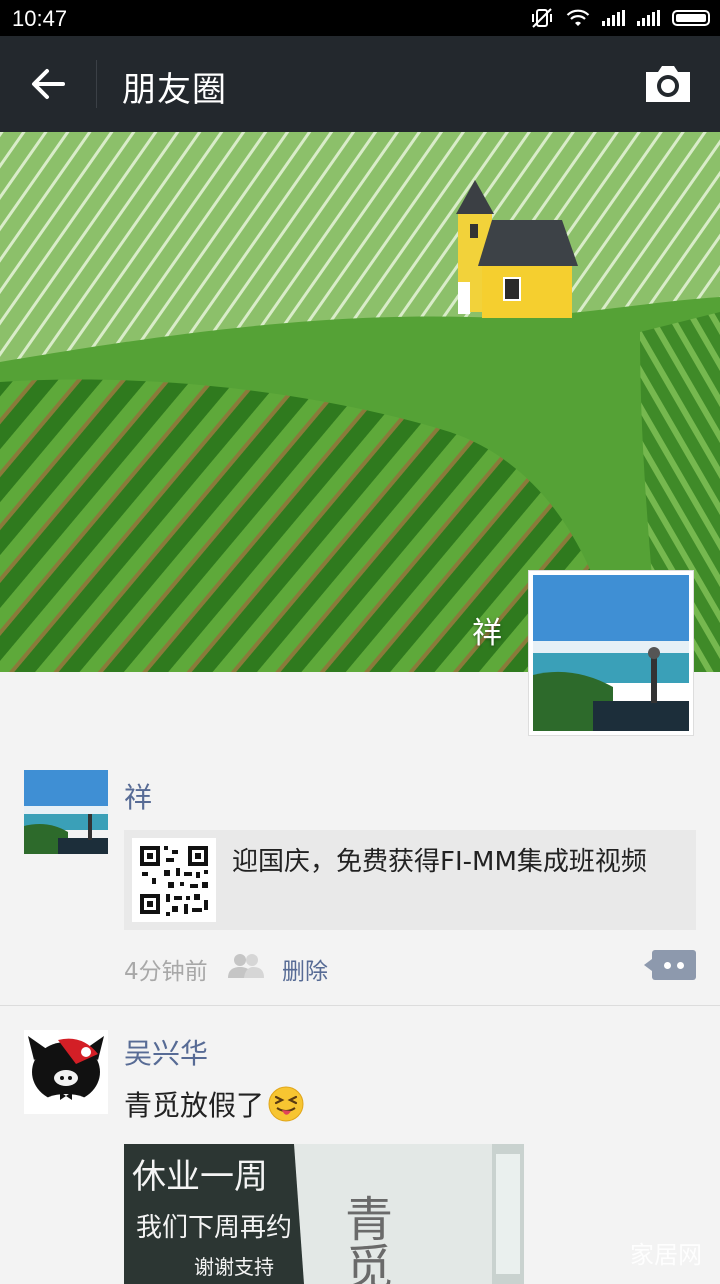 This screenshot has height=1284, width=720. What do you see at coordinates (360, 18) in the screenshot?
I see `status-bar: 10:47` at bounding box center [360, 18].